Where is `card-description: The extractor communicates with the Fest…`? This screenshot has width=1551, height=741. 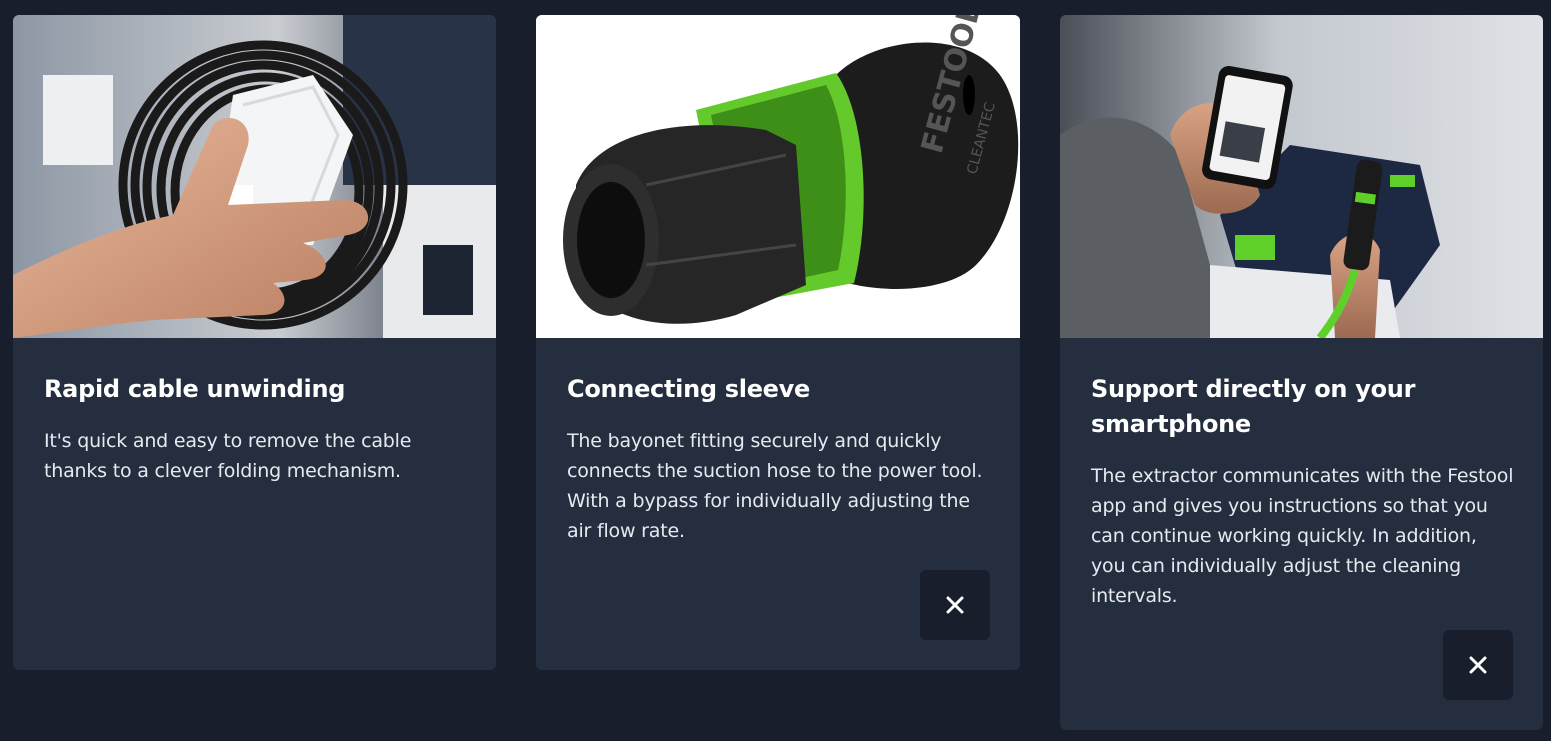
card-description: The extractor communicates with the Fest… is located at coordinates (1302, 536).